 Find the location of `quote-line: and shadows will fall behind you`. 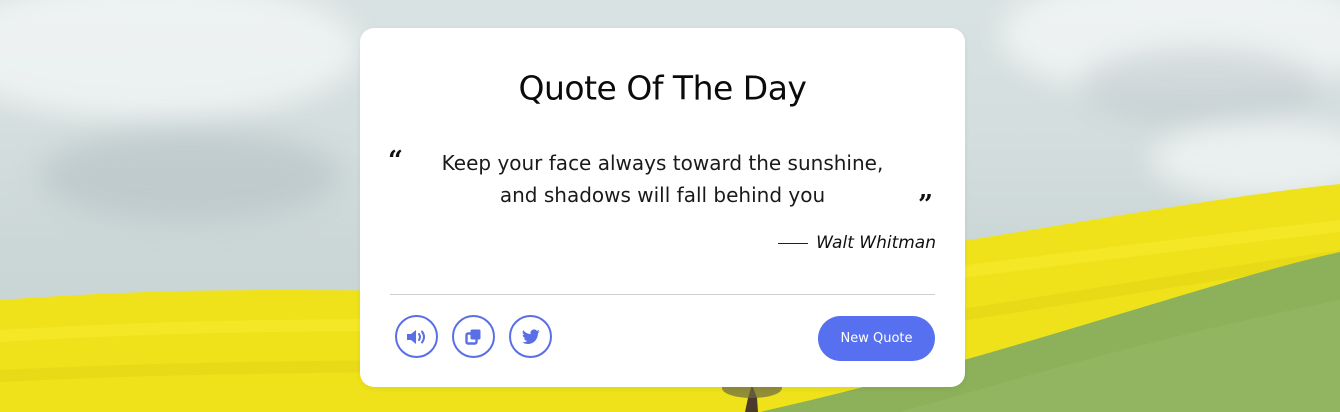

quote-line: and shadows will fall behind you is located at coordinates (662, 195).